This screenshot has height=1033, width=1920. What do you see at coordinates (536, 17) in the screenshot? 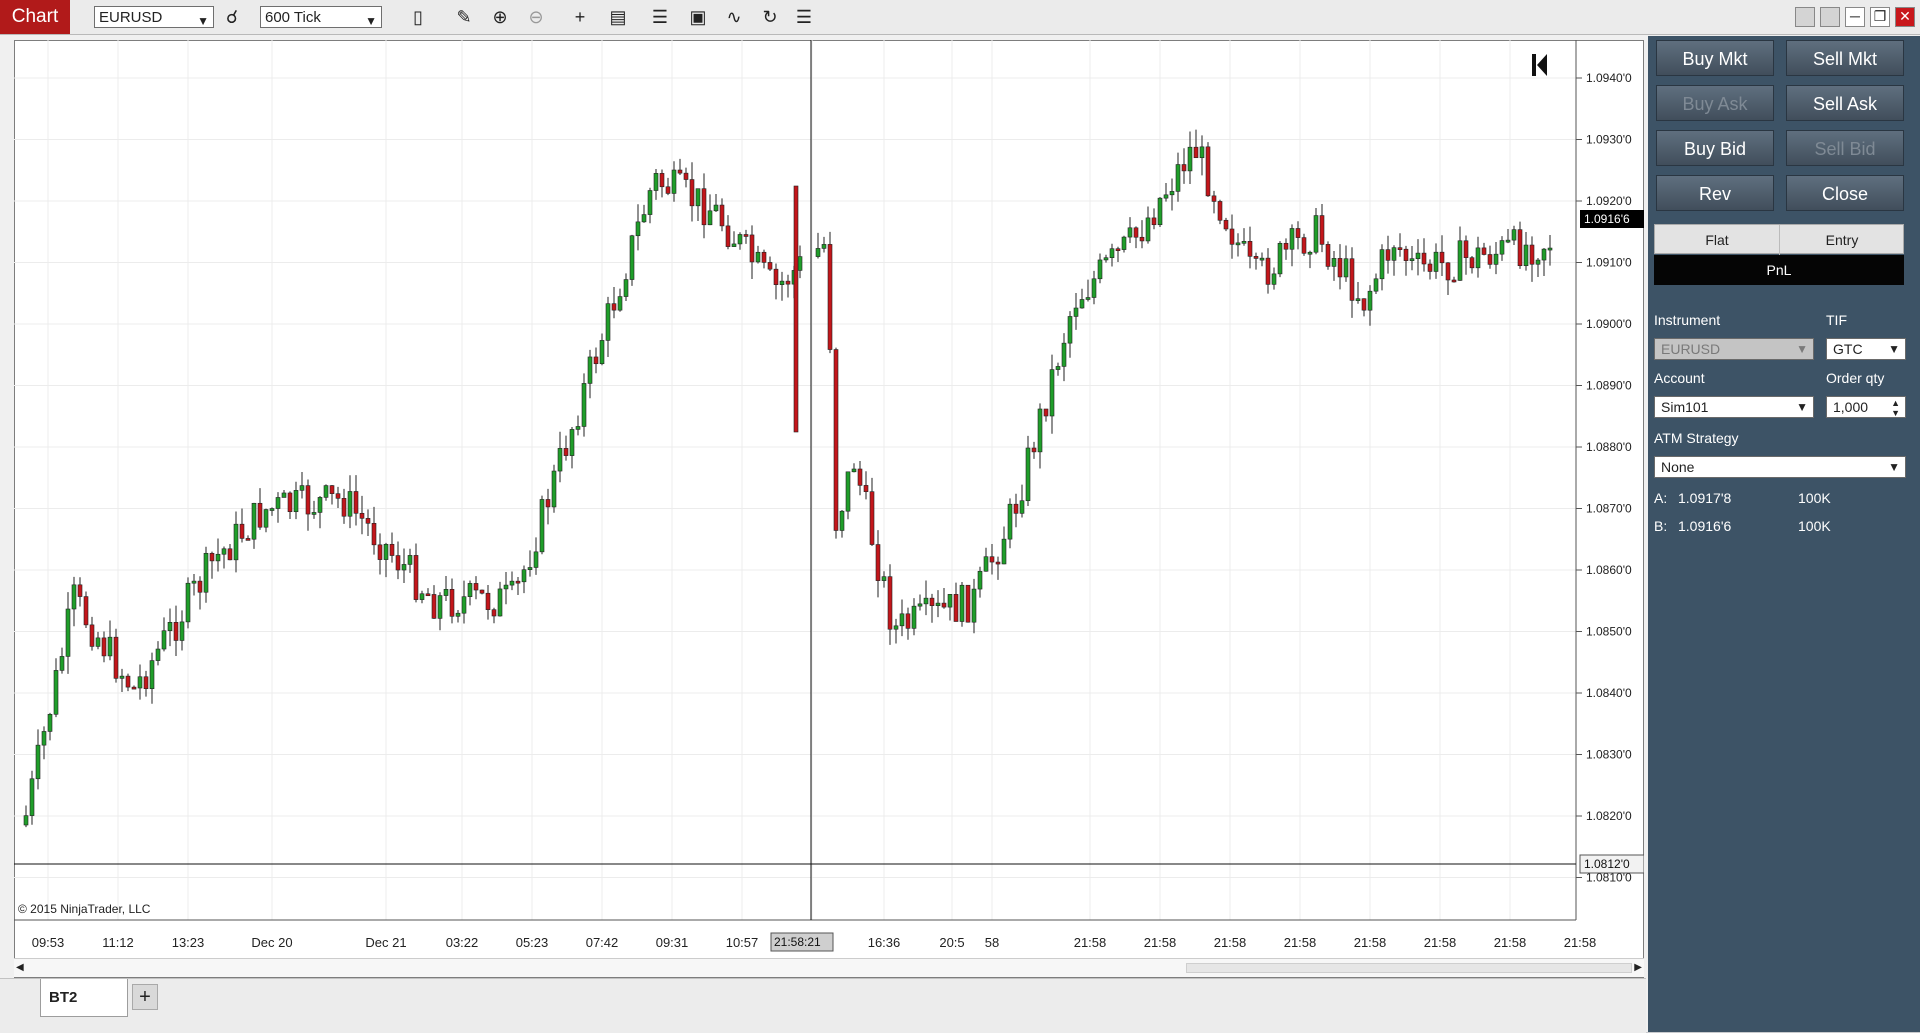
I see `zoom-out-icon: ⊖` at bounding box center [536, 17].